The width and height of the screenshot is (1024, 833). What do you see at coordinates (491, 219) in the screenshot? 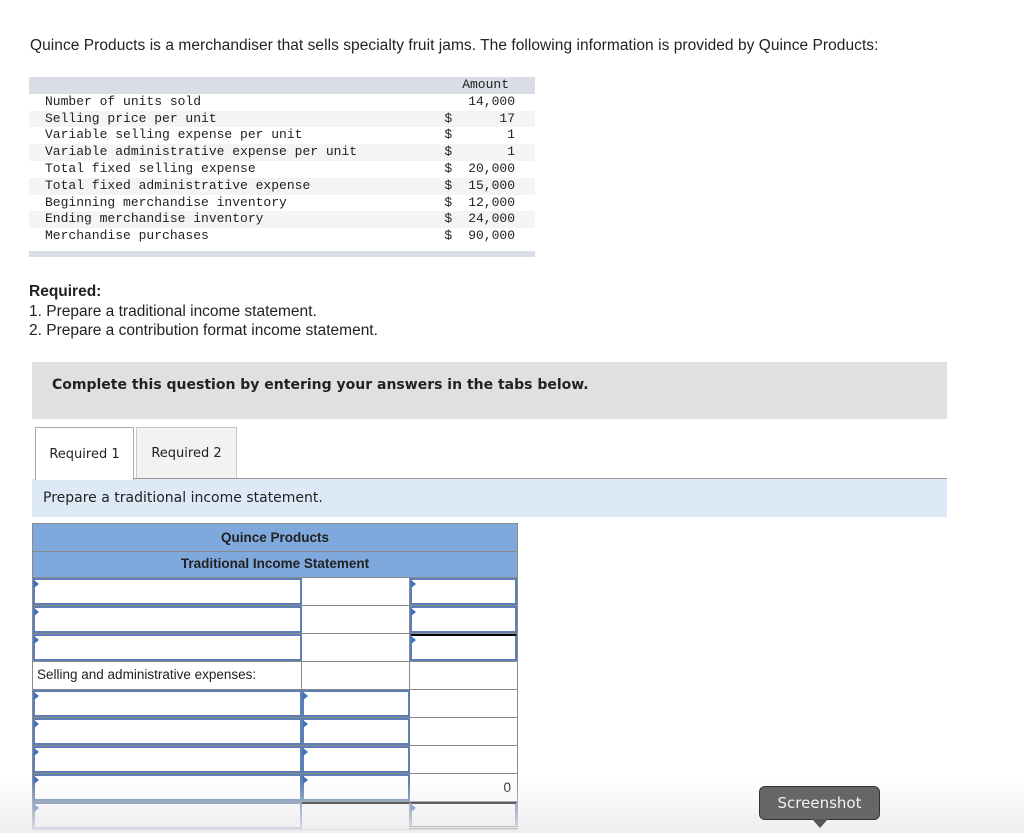
I see `info-row-value: 24,000` at bounding box center [491, 219].